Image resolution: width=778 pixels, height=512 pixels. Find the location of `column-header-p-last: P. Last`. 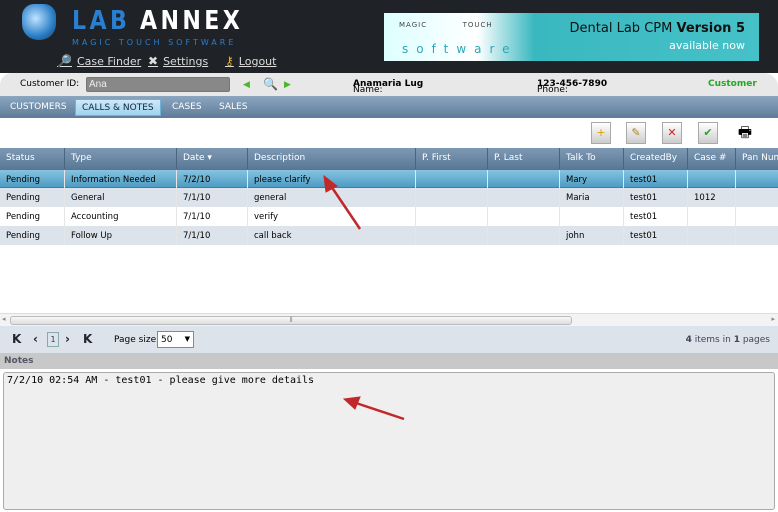

column-header-p-last: P. Last is located at coordinates (524, 158).